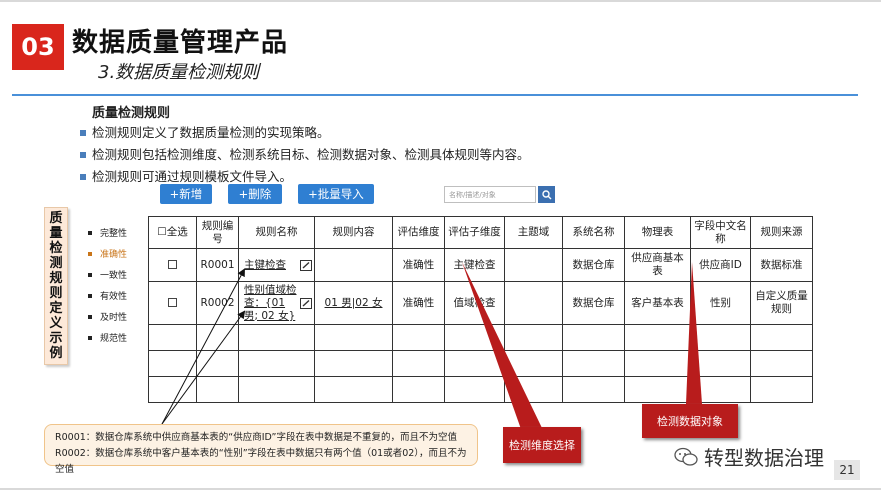 This screenshot has width=881, height=492. I want to click on column-header: 评估子维度, so click(474, 232).